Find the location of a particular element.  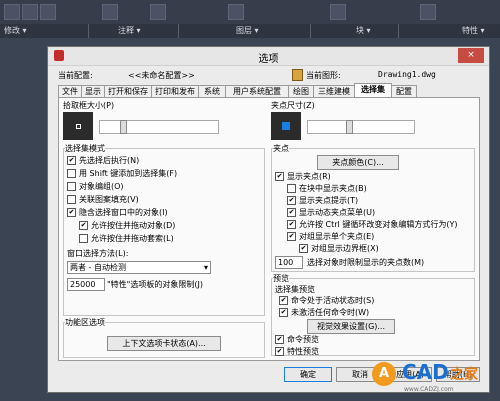

ribbon-group-annotate: 注释 ▾ is located at coordinates (129, 30).